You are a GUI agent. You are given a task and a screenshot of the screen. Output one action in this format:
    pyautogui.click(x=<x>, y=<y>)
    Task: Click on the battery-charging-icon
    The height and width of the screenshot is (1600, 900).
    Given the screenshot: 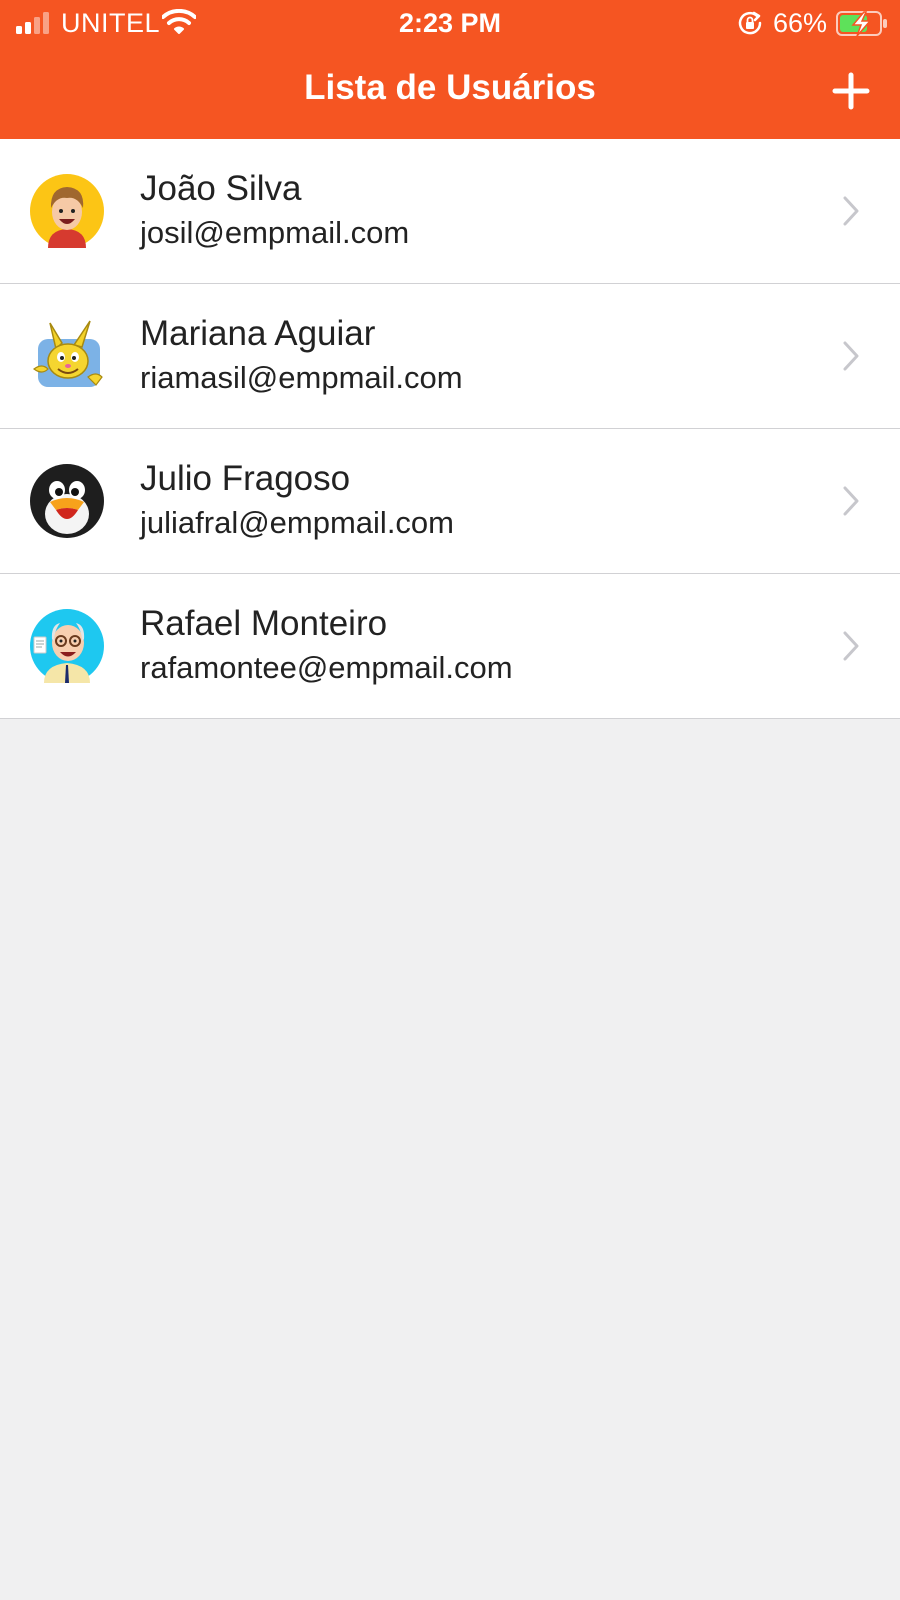 What is the action you would take?
    pyautogui.click(x=861, y=23)
    